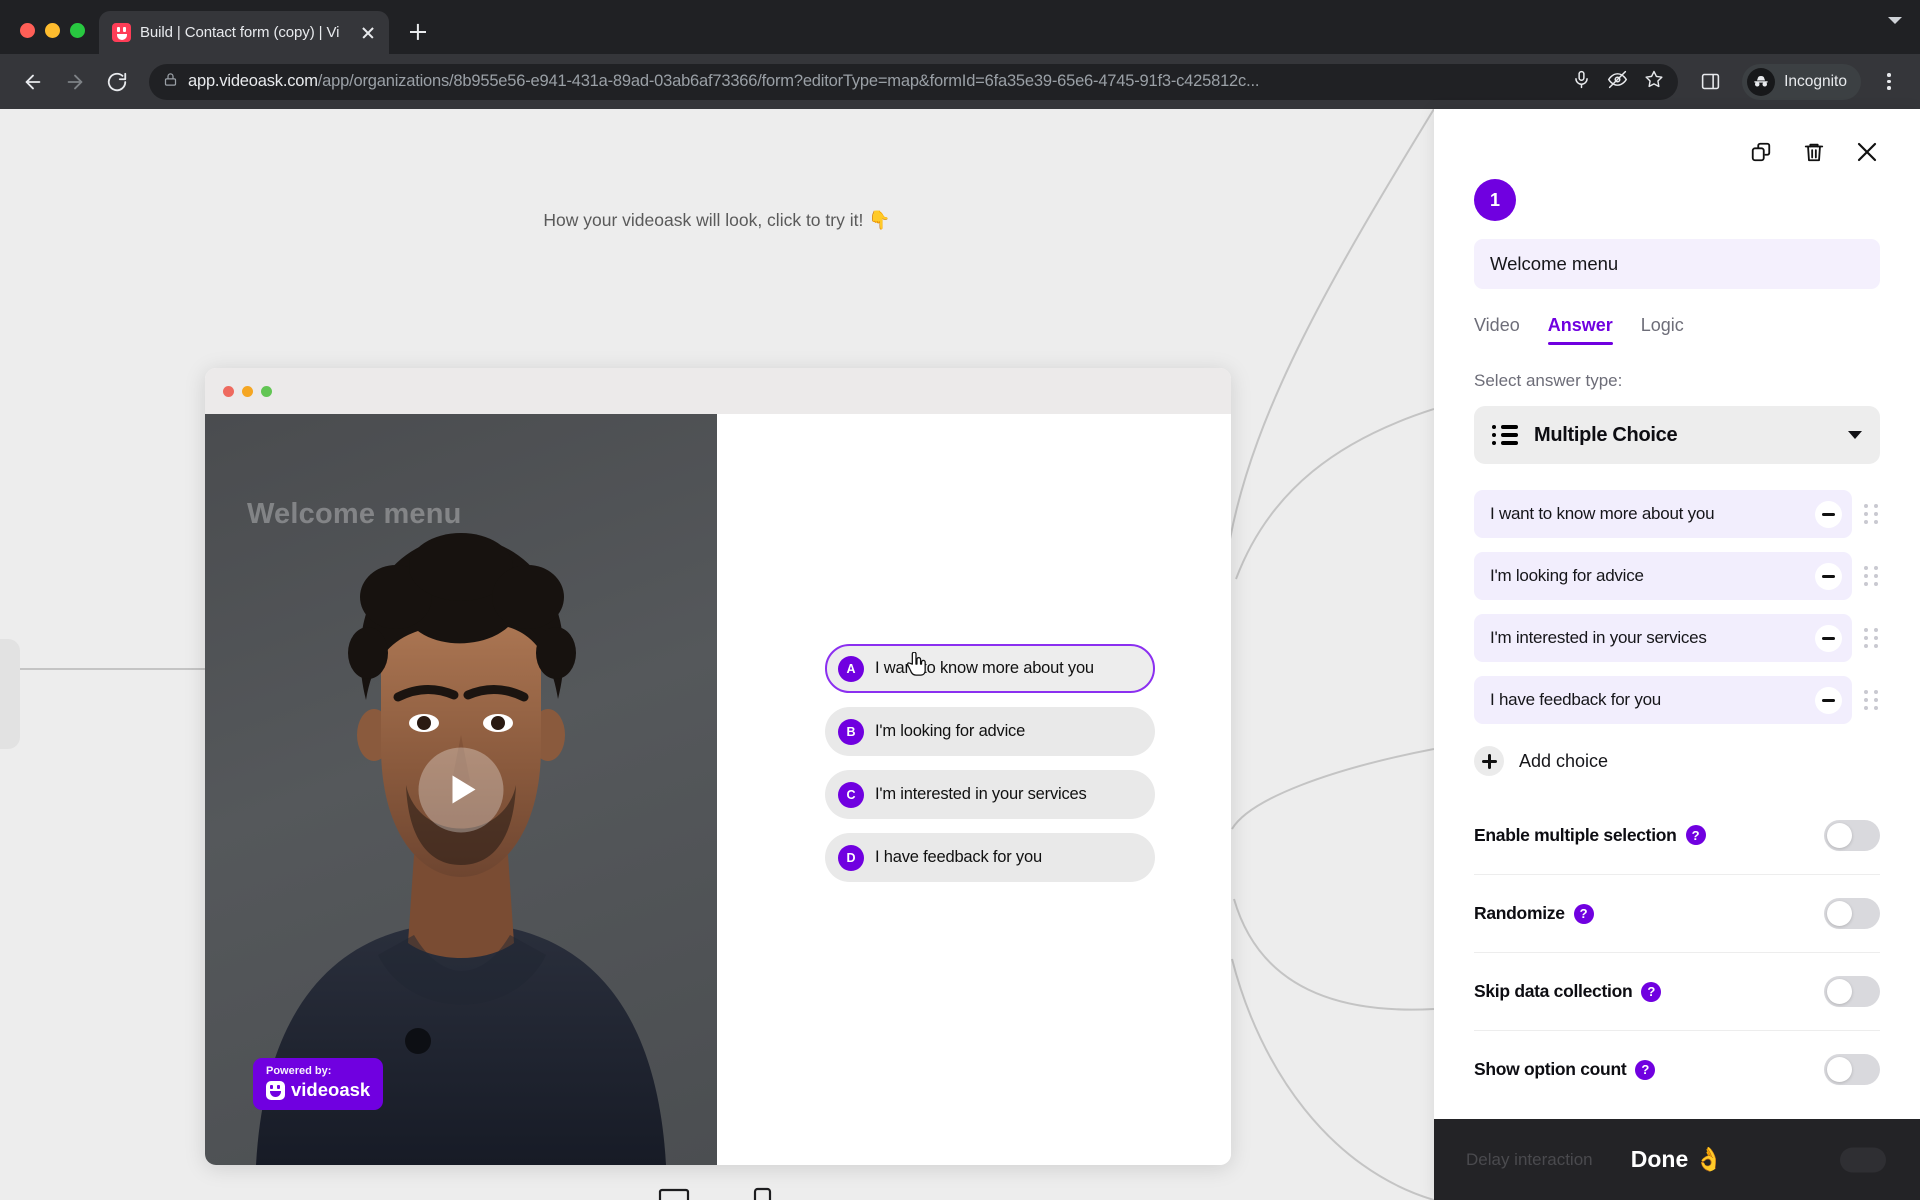 The width and height of the screenshot is (1920, 1200). What do you see at coordinates (418, 32) in the screenshot?
I see `new-tab-button` at bounding box center [418, 32].